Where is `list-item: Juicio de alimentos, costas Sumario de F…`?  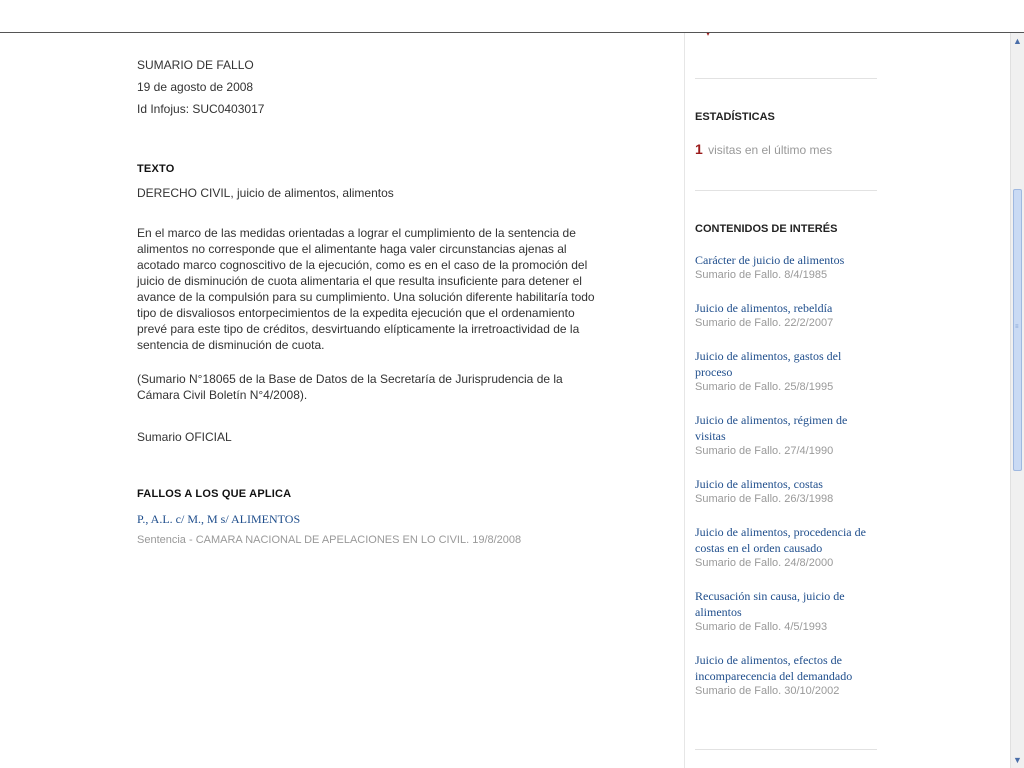 list-item: Juicio de alimentos, costas Sumario de F… is located at coordinates (786, 491).